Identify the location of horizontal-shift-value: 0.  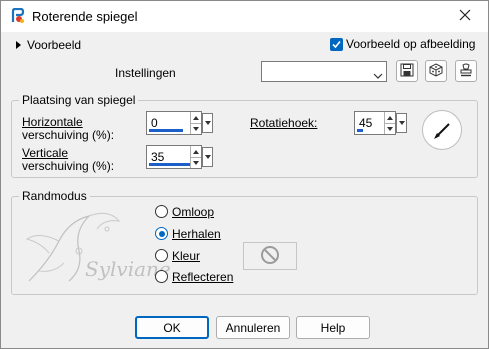
(154, 123).